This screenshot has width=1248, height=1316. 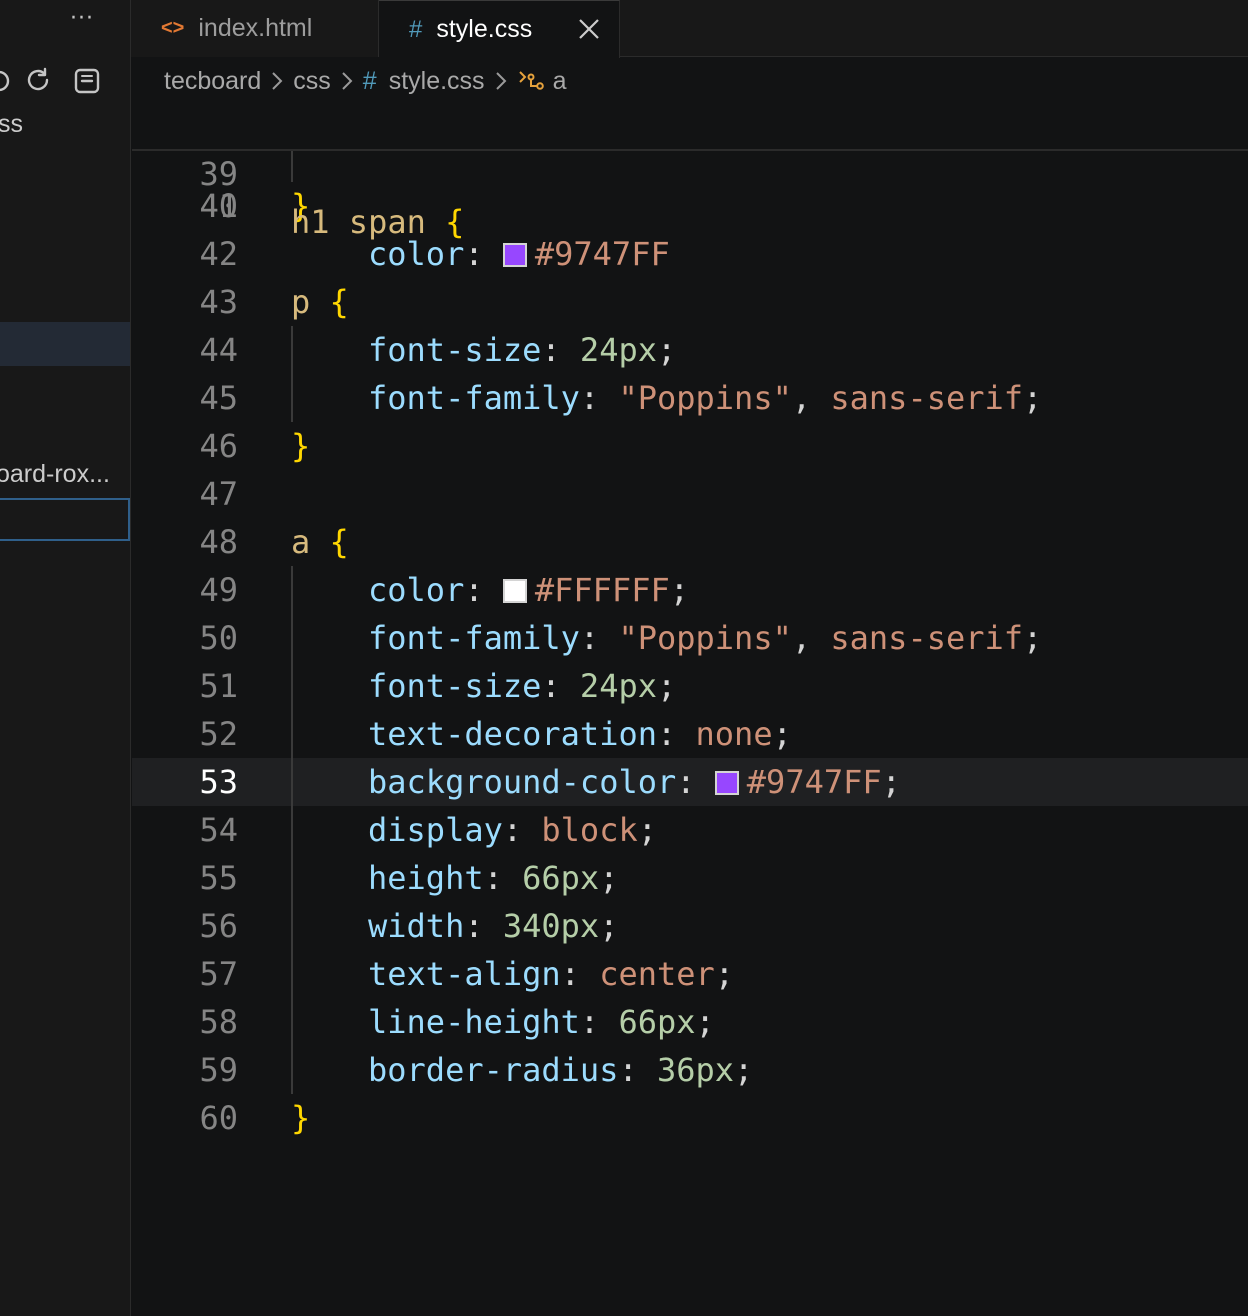 What do you see at coordinates (561, 1070) in the screenshot?
I see `code-text: border-radius: 36px;` at bounding box center [561, 1070].